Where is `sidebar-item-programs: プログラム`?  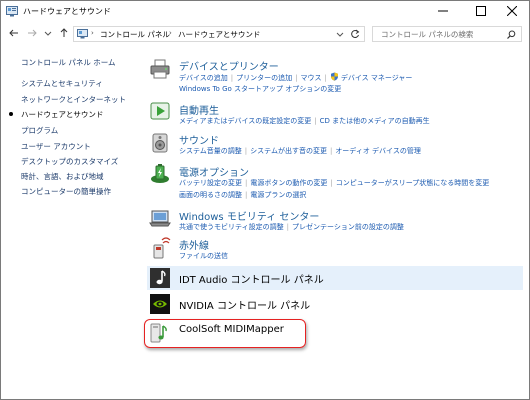 sidebar-item-programs: プログラム is located at coordinates (39, 130).